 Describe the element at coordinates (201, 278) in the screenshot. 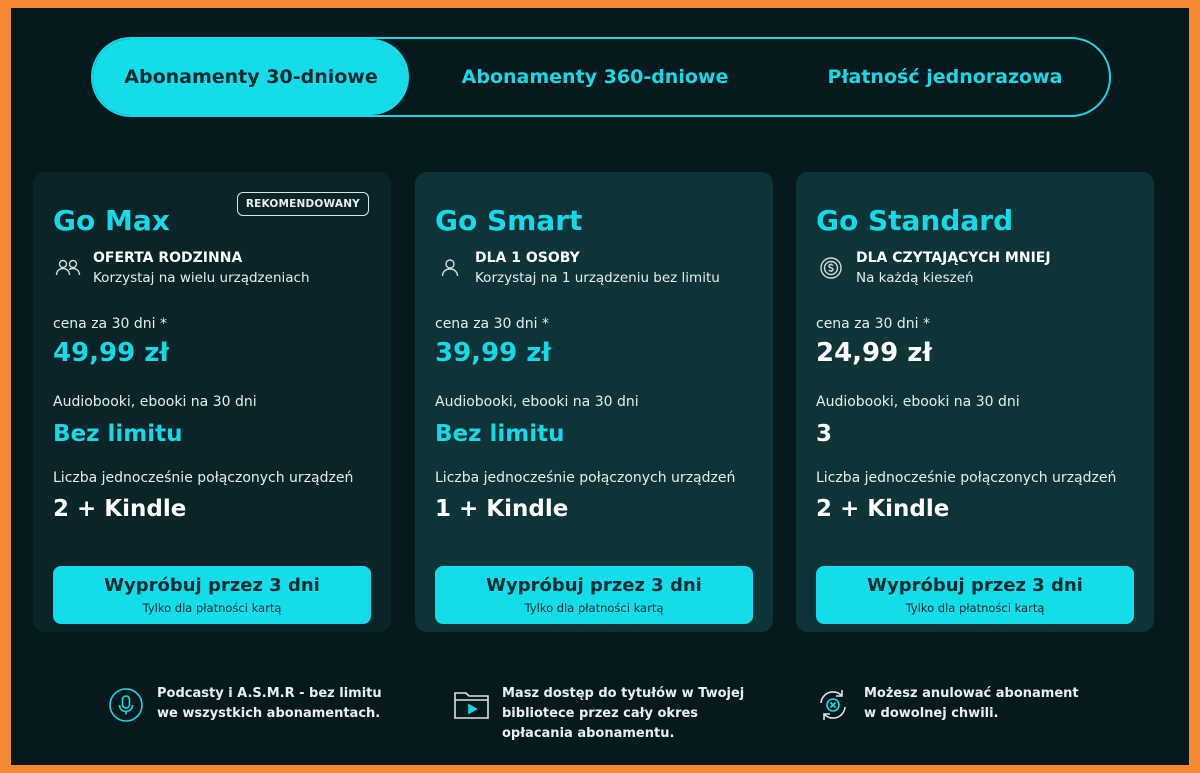

I see `feature-subtitle: Korzystaj na wielu urządzeniach` at that location.